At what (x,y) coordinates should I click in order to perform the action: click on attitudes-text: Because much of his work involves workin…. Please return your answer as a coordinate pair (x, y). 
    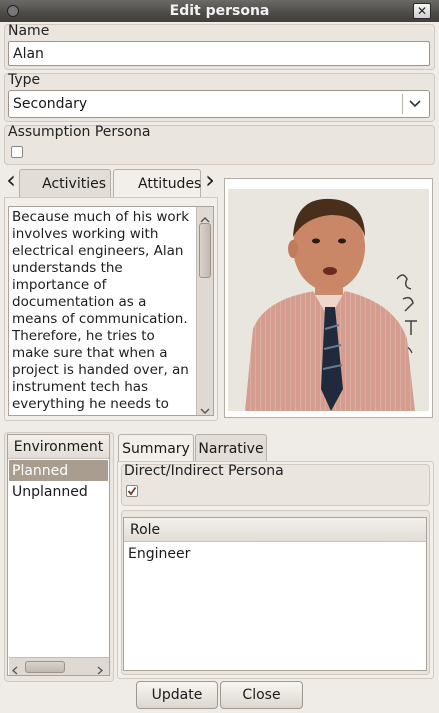
    Looking at the image, I should click on (101, 312).